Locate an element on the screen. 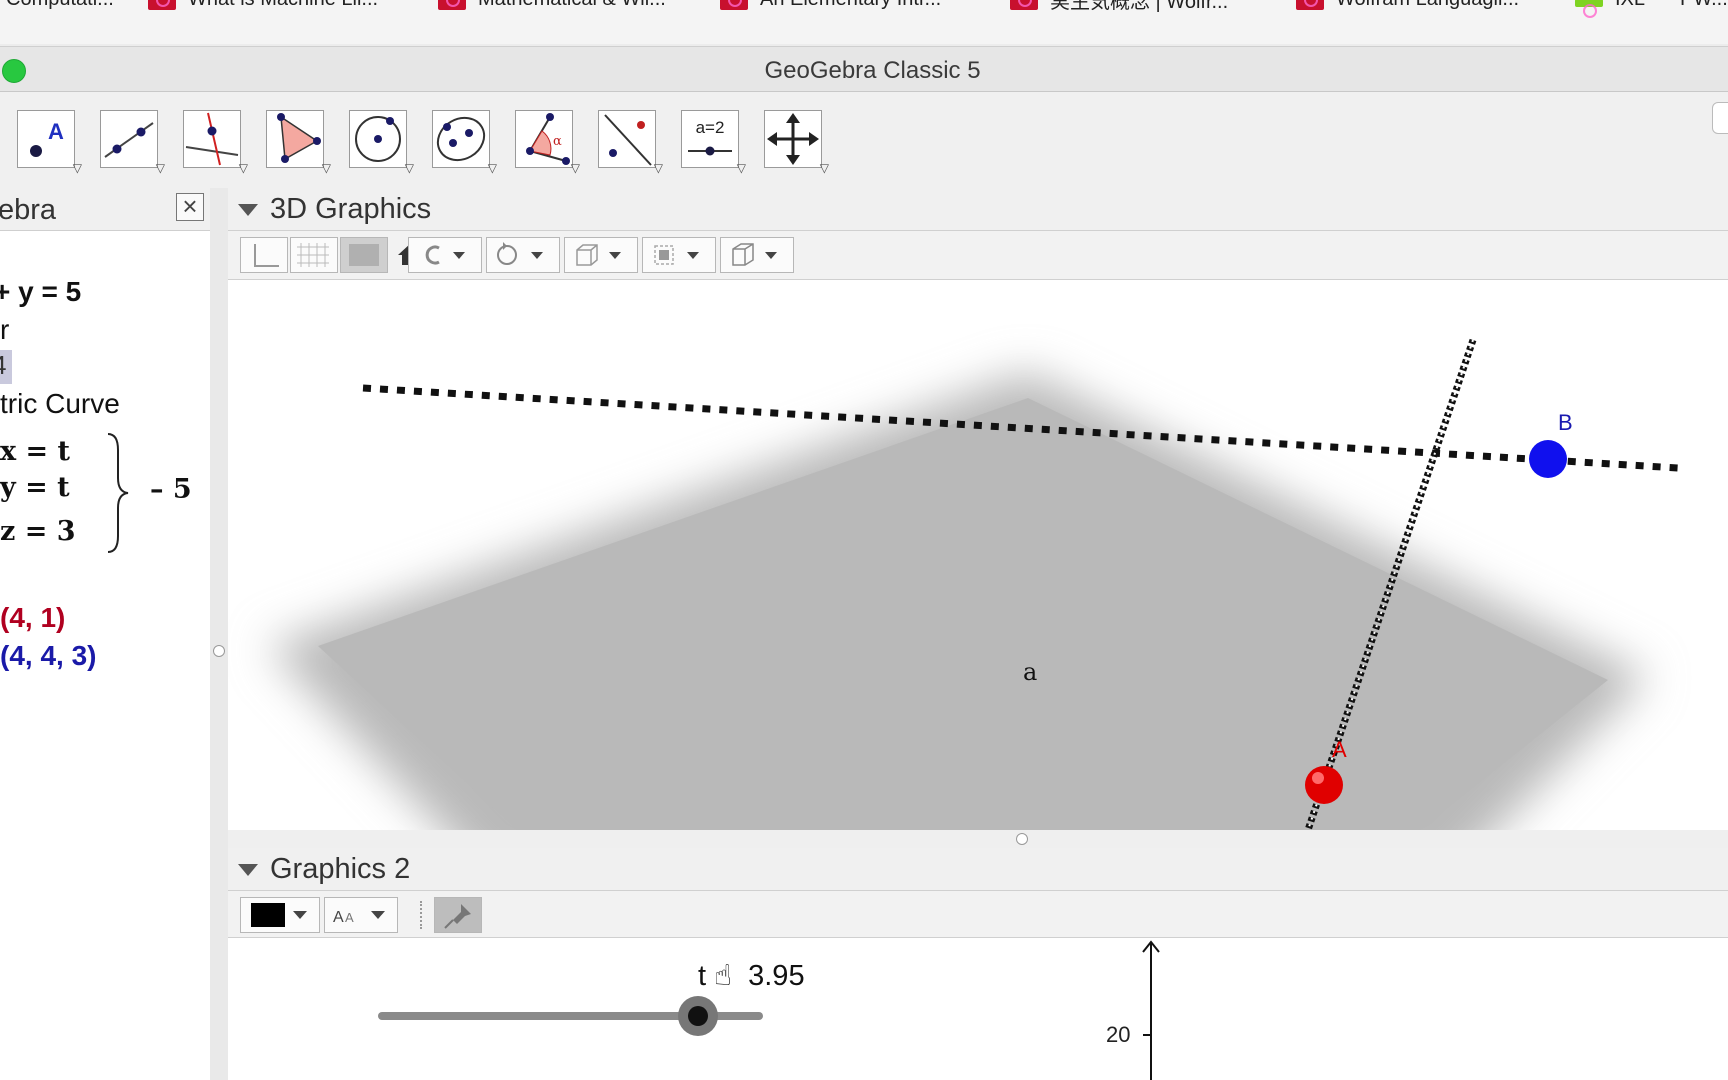 Image resolution: width=1728 pixels, height=1080 pixels. ixl-icon is located at coordinates (1589, 9).